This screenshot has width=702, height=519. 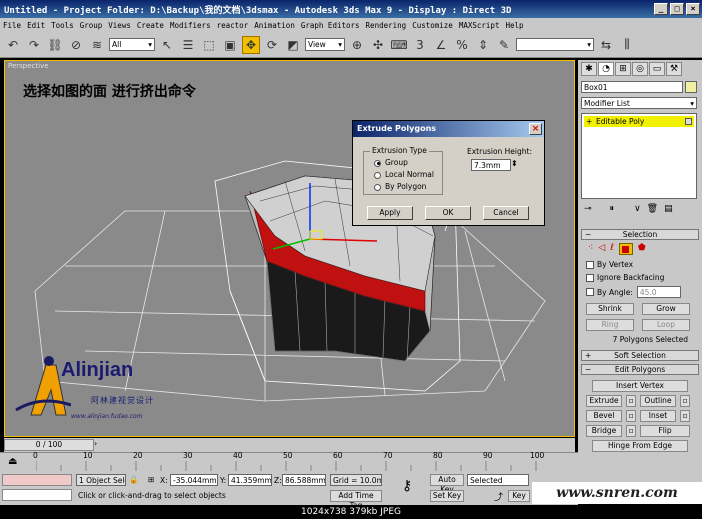 I want to click on z-coordinate: 86.588mm, so click(x=304, y=480).